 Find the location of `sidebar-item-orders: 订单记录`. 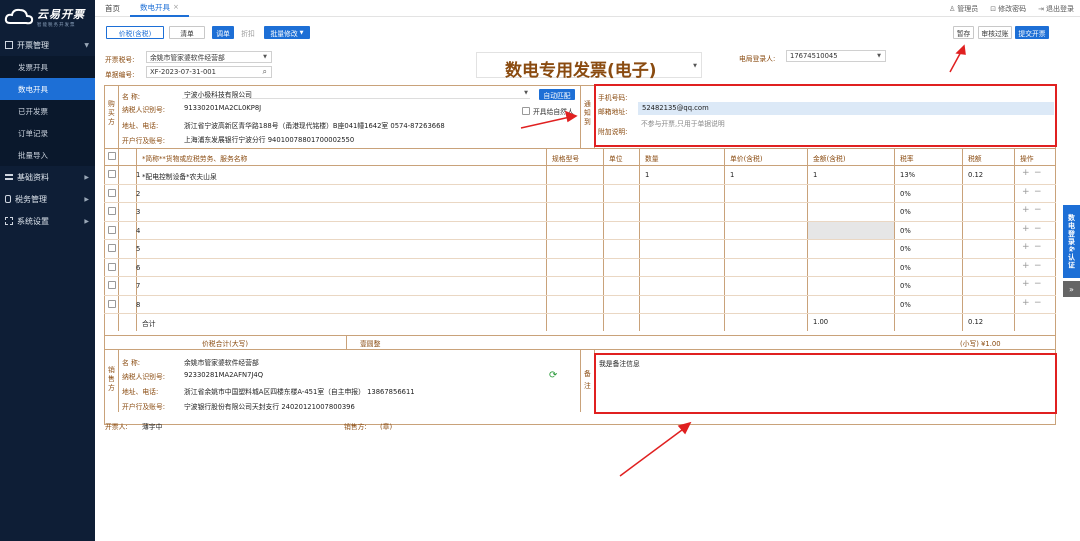

sidebar-item-orders: 订单记录 is located at coordinates (47, 133).